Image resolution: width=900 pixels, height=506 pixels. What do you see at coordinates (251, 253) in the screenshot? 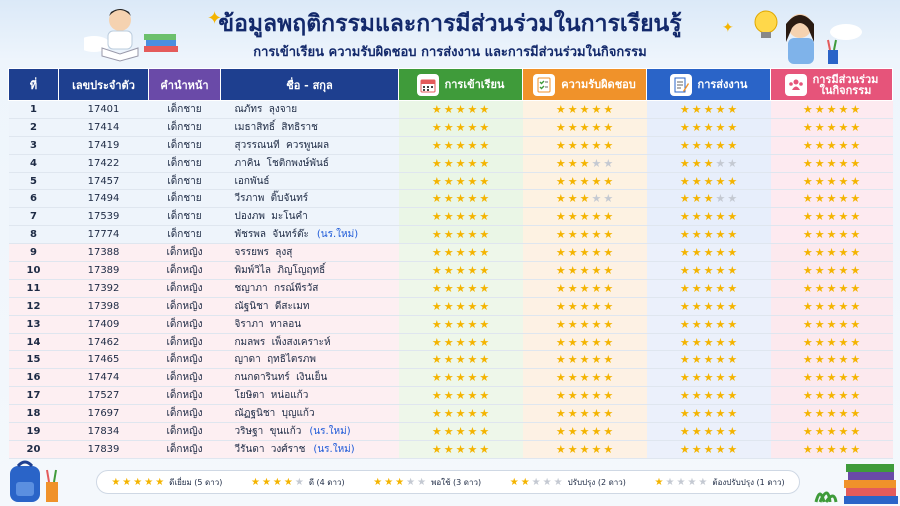
I see `first-name: จรรยพร` at bounding box center [251, 253].